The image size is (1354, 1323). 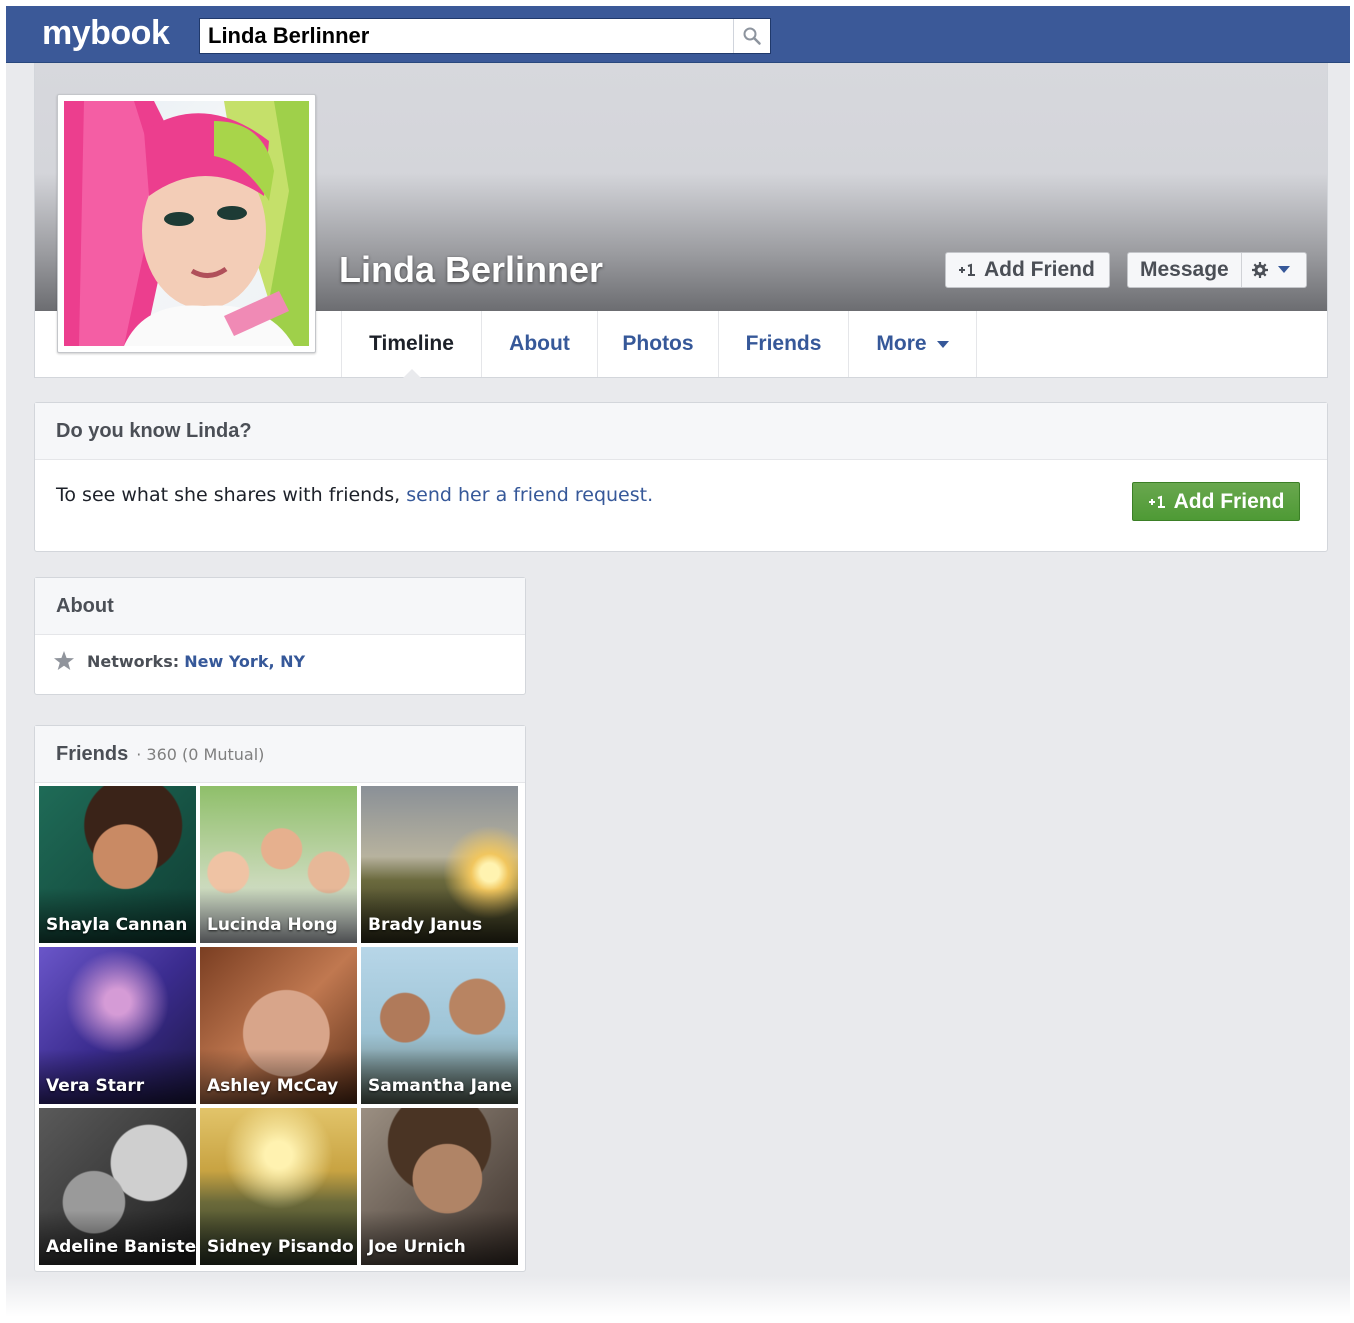 I want to click on friend-tile: Sidney Pisando, so click(x=278, y=1186).